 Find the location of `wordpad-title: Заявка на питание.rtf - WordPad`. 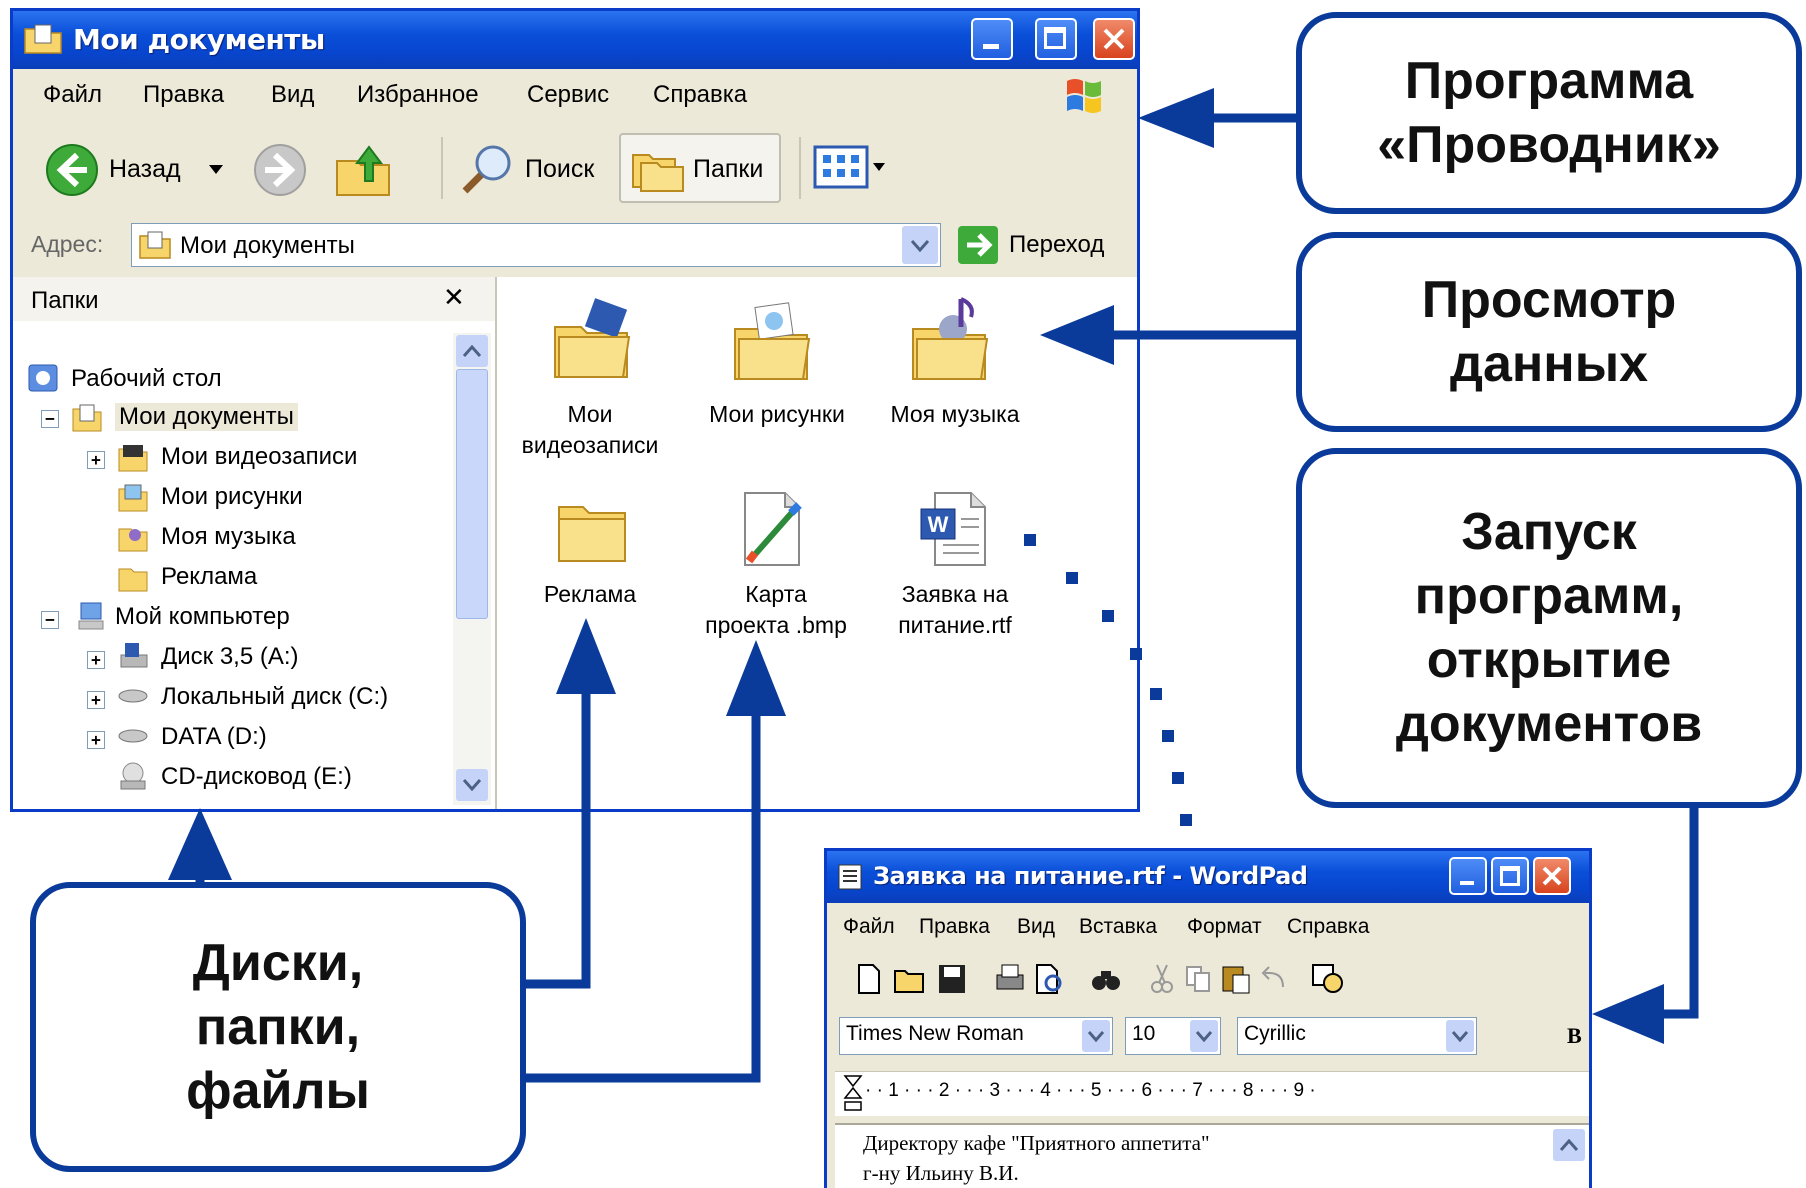

wordpad-title: Заявка на питание.rtf - WordPad is located at coordinates (1090, 876).